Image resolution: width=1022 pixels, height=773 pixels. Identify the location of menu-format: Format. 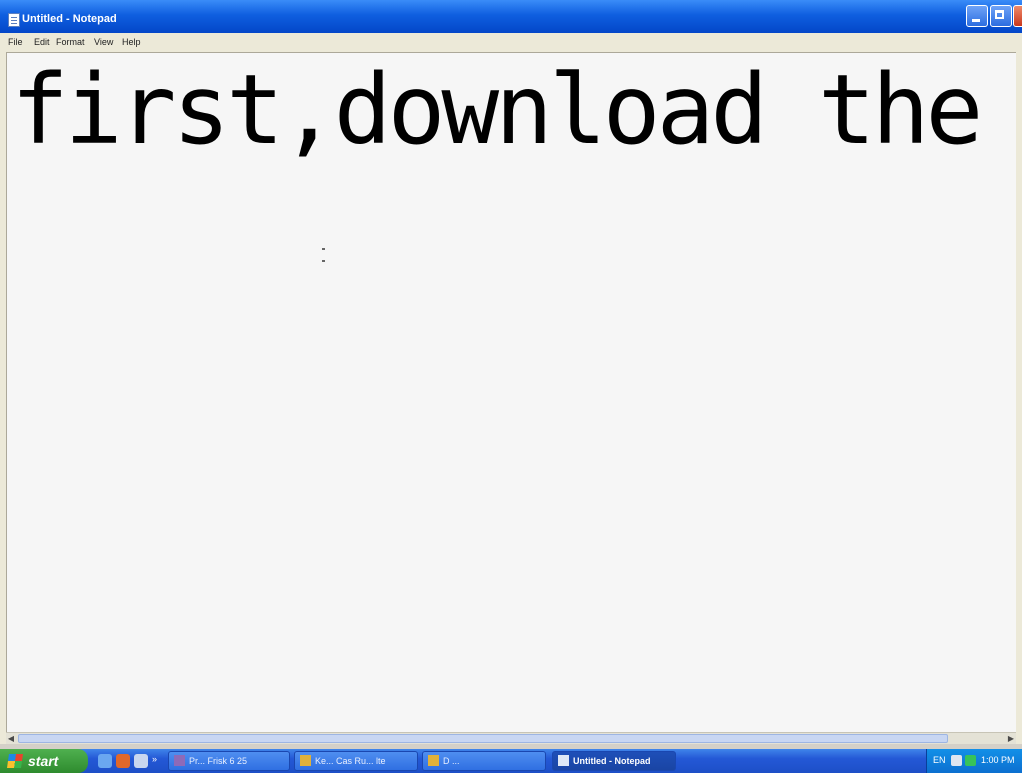
(70, 42).